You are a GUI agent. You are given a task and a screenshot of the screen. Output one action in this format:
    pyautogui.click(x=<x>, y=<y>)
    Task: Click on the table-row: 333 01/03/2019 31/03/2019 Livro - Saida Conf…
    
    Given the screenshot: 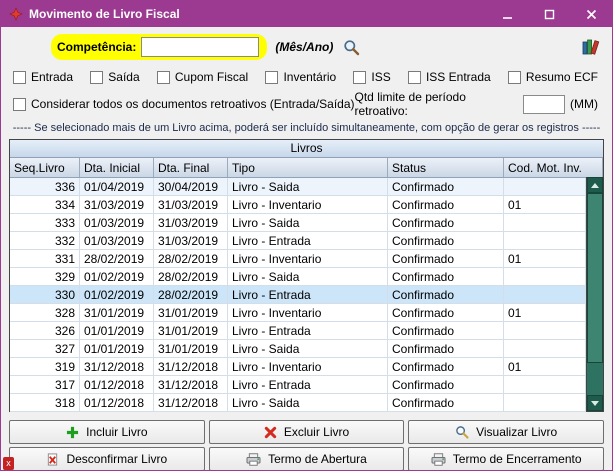 What is the action you would take?
    pyautogui.click(x=298, y=223)
    